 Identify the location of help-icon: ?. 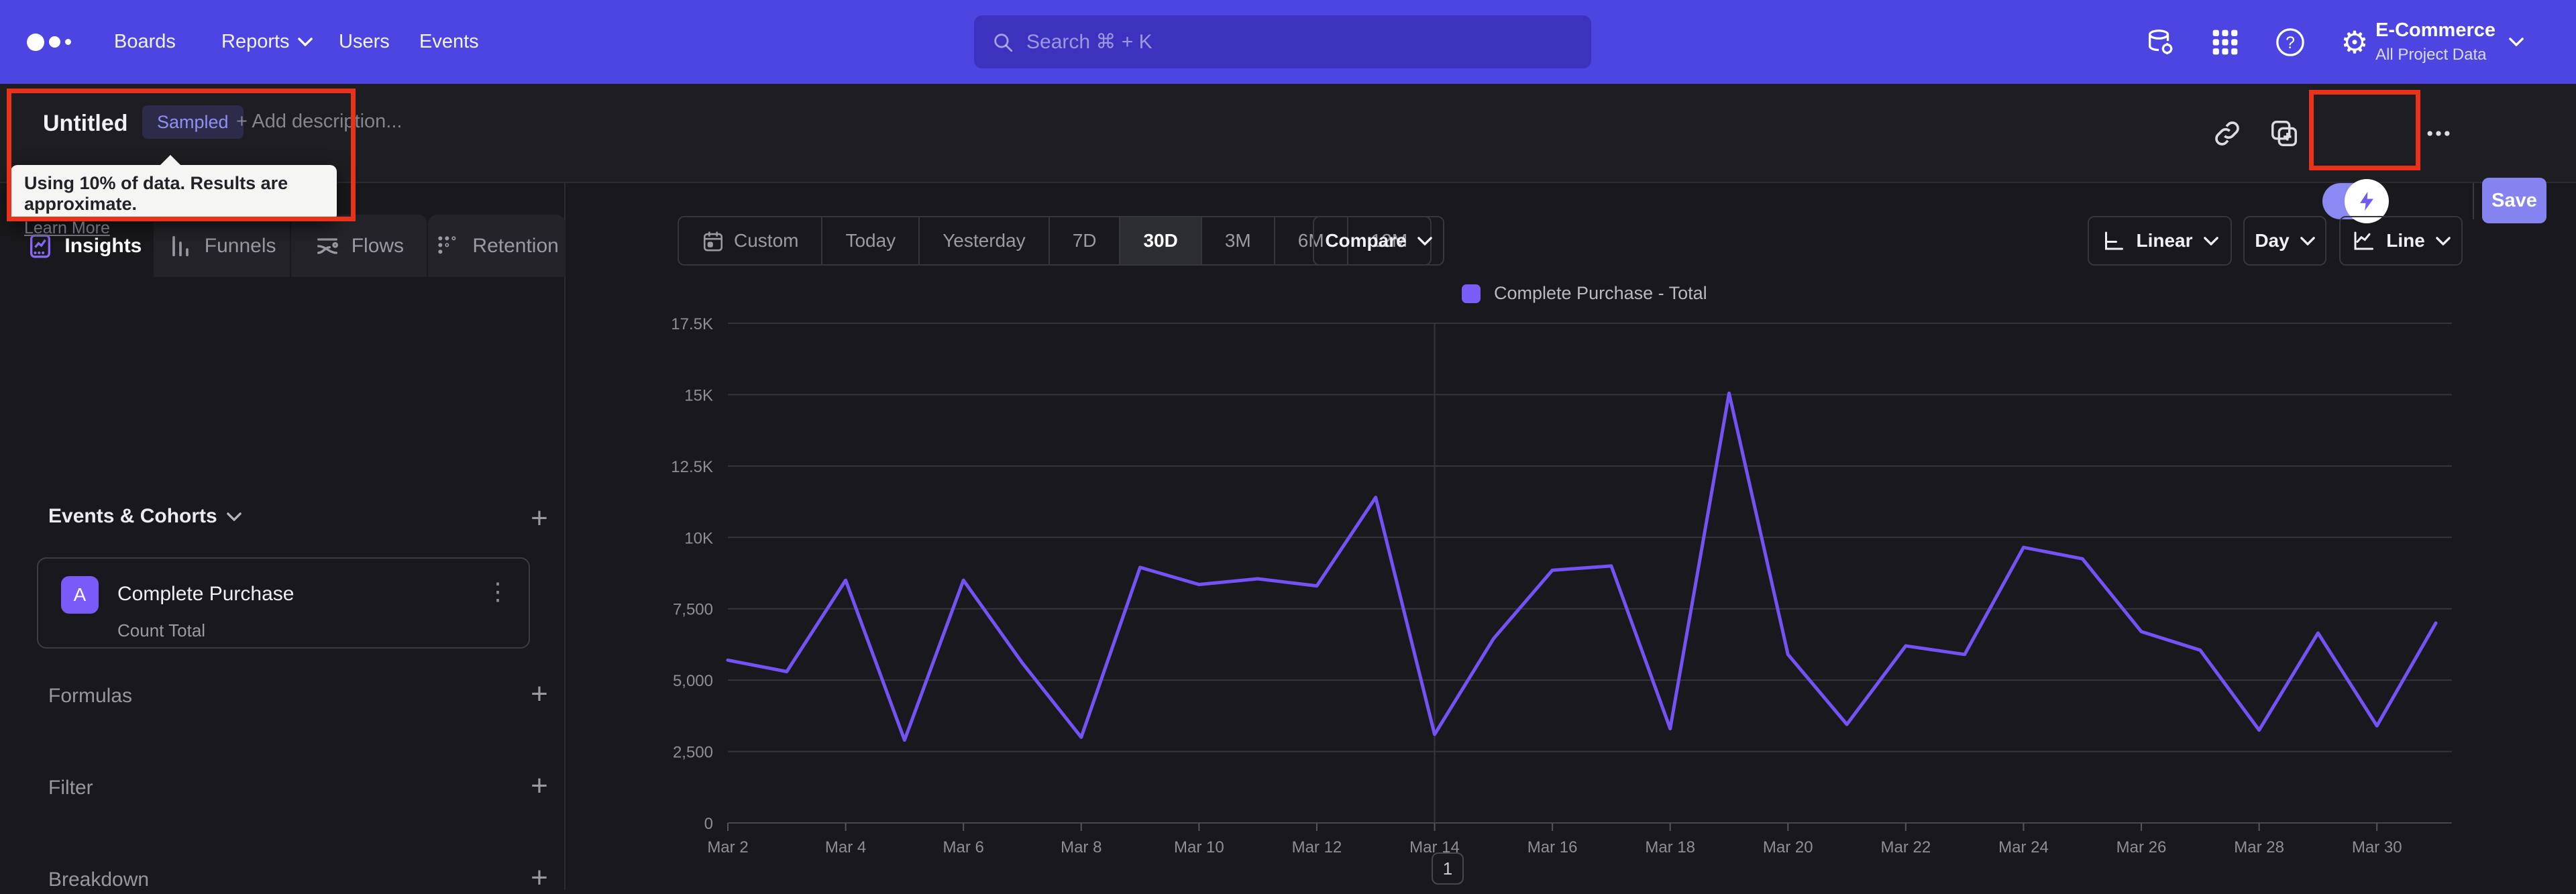
(2290, 42).